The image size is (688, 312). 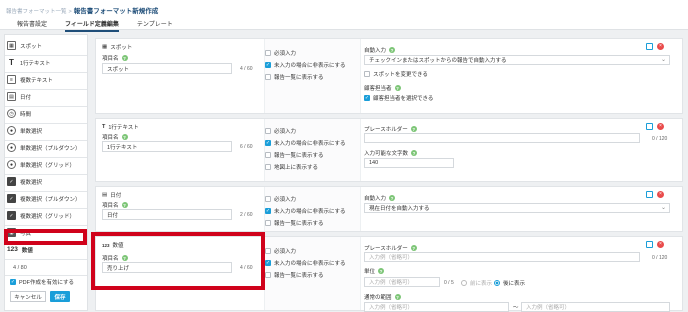 I want to click on sidebar-item-multi-select: ✓ 複数選択, so click(x=46, y=181).